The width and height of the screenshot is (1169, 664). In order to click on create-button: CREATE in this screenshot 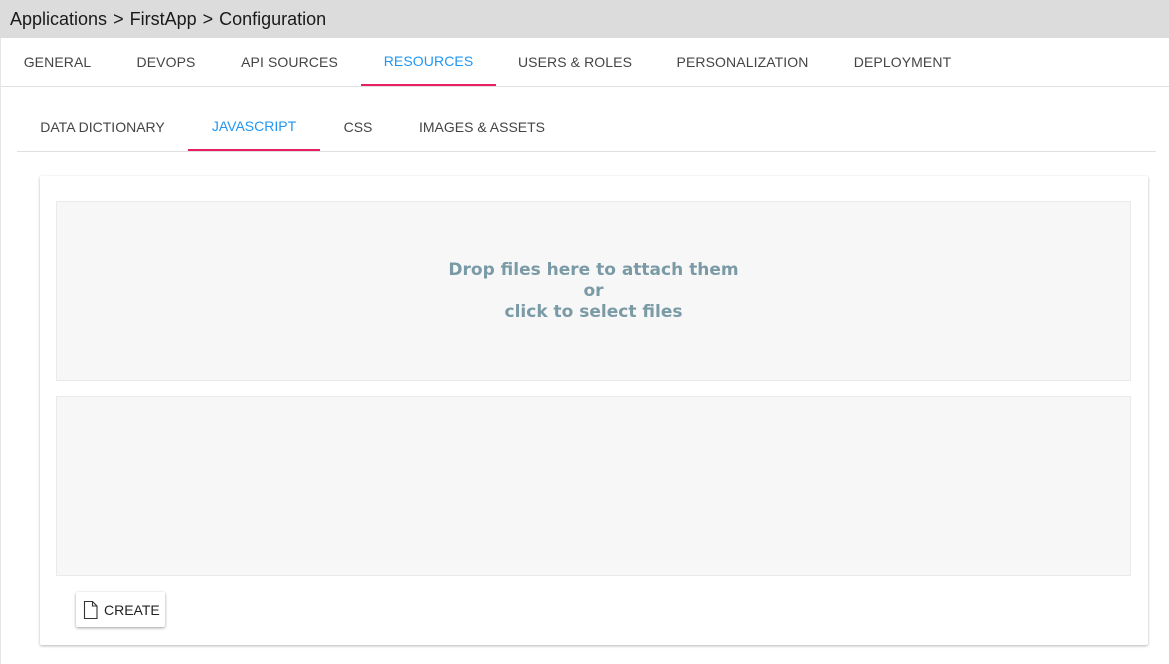, I will do `click(120, 609)`.